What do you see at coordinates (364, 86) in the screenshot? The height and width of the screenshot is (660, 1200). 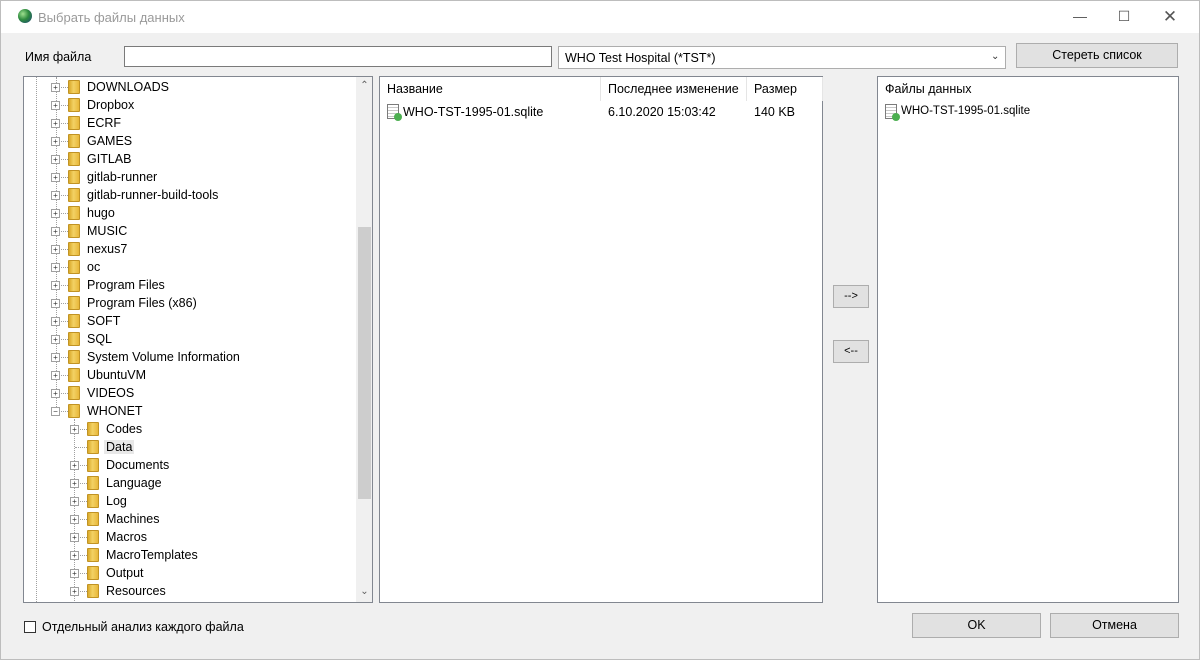 I see `scroll-up-arrow: ⌃` at bounding box center [364, 86].